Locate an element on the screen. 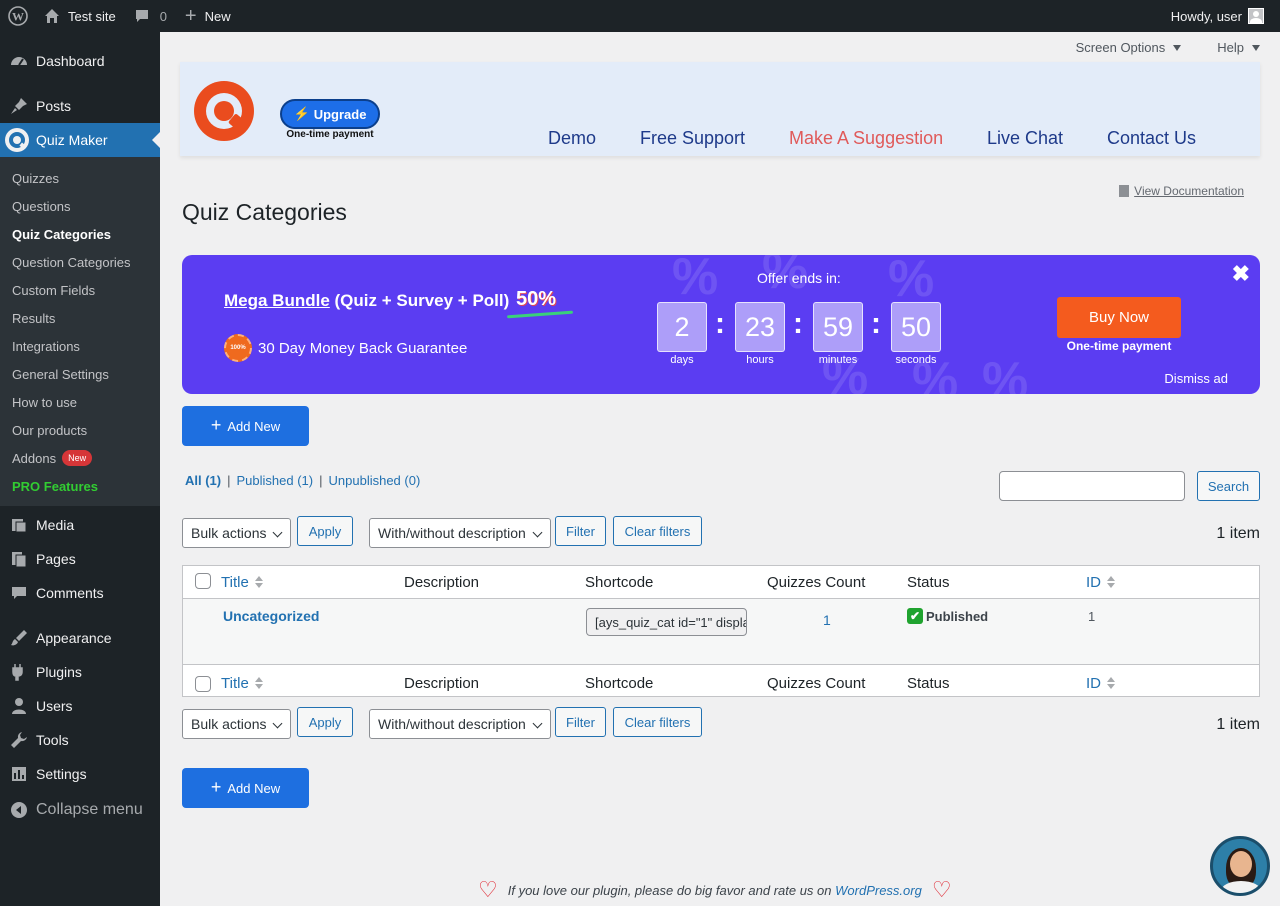 The height and width of the screenshot is (906, 1280). support-chat-avatar is located at coordinates (1240, 866).